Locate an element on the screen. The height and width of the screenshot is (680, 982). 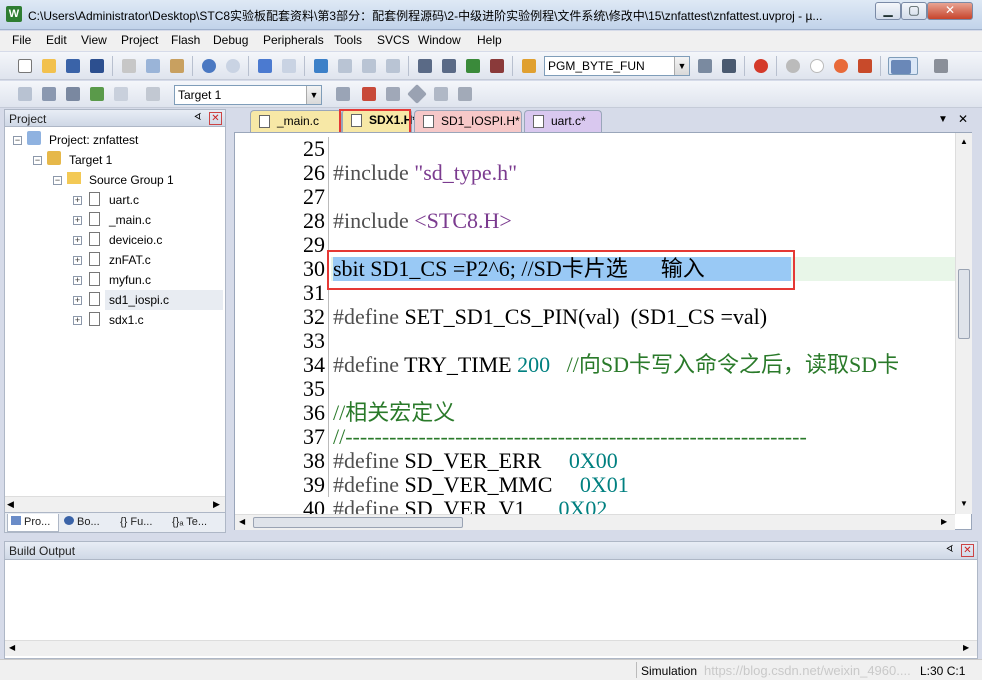
menu-edit: Edit is located at coordinates (56, 40).